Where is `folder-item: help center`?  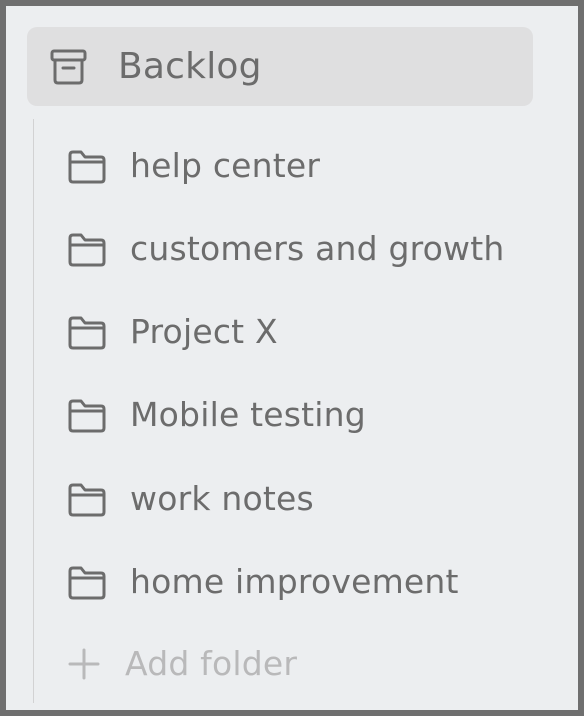 folder-item: help center is located at coordinates (297, 168).